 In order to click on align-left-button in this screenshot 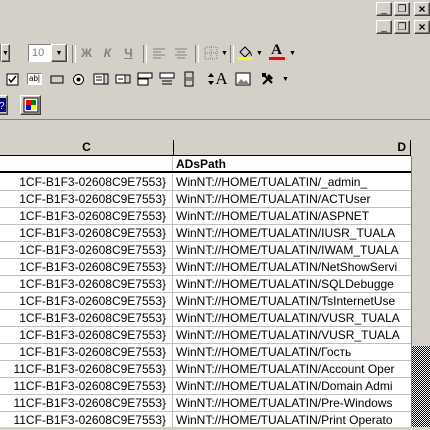, I will do `click(158, 53)`.